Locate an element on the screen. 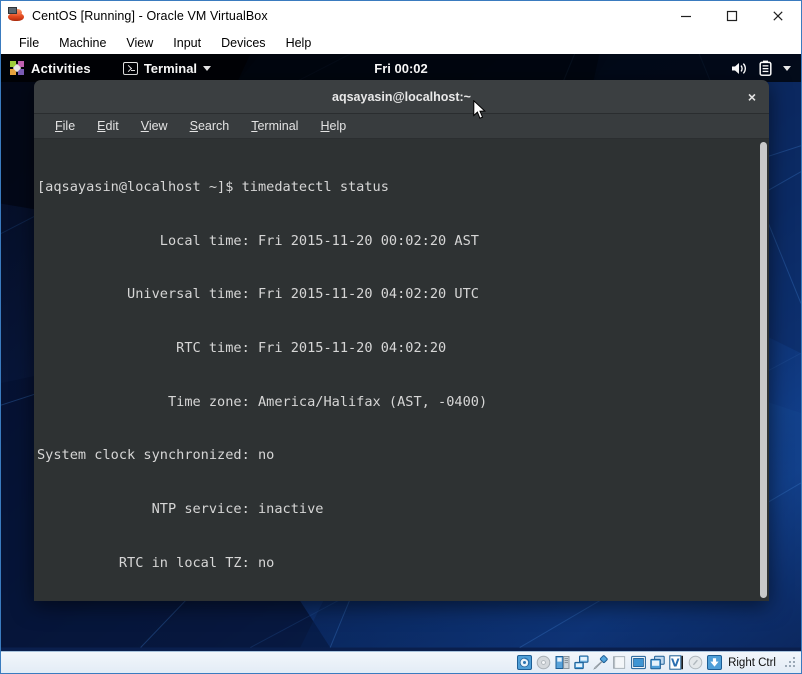 The height and width of the screenshot is (674, 802). floppy-disk-icon is located at coordinates (562, 663).